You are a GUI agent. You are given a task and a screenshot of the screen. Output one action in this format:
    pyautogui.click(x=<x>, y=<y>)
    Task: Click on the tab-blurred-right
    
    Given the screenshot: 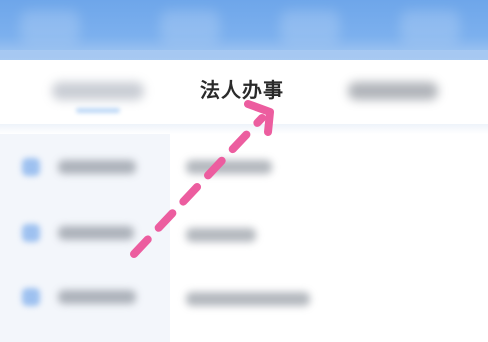 What is the action you would take?
    pyautogui.click(x=393, y=91)
    